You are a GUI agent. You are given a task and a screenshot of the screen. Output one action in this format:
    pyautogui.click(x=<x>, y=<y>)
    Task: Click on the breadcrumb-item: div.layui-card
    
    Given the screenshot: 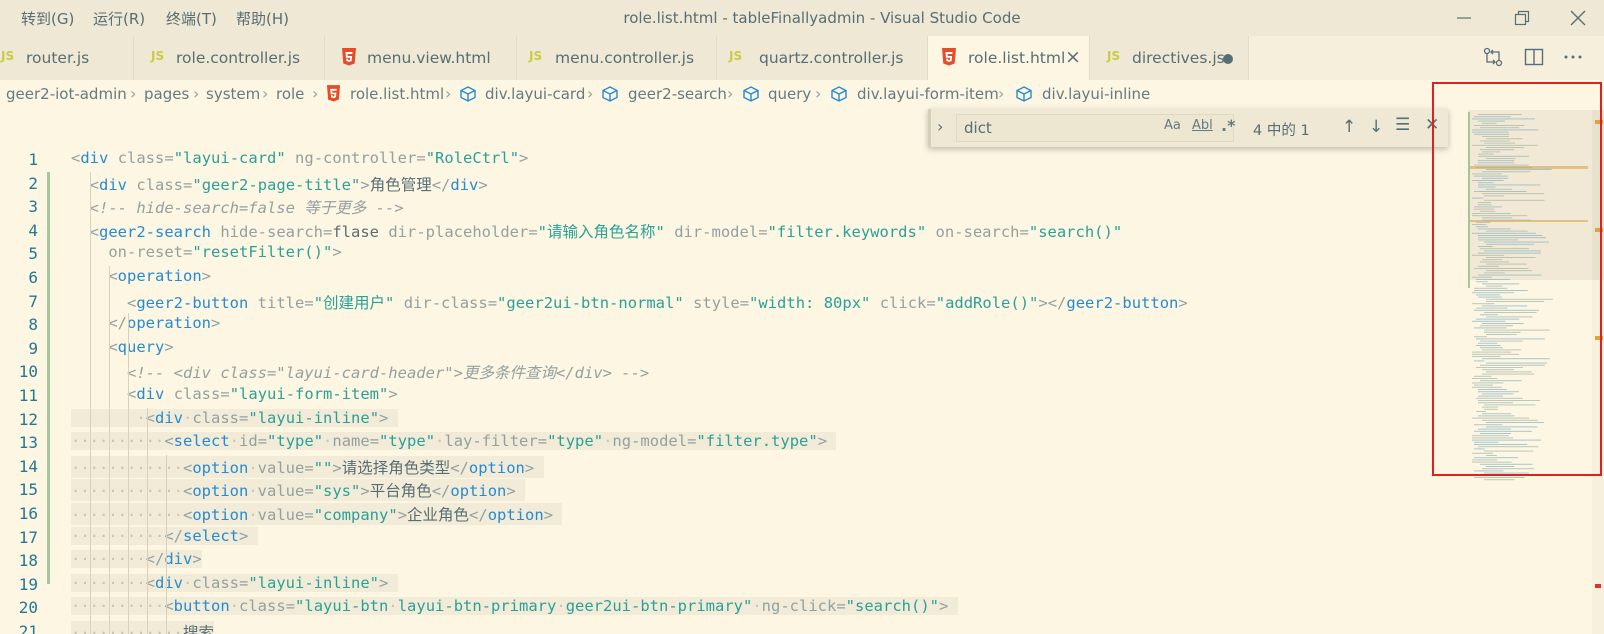 What is the action you would take?
    pyautogui.click(x=535, y=94)
    